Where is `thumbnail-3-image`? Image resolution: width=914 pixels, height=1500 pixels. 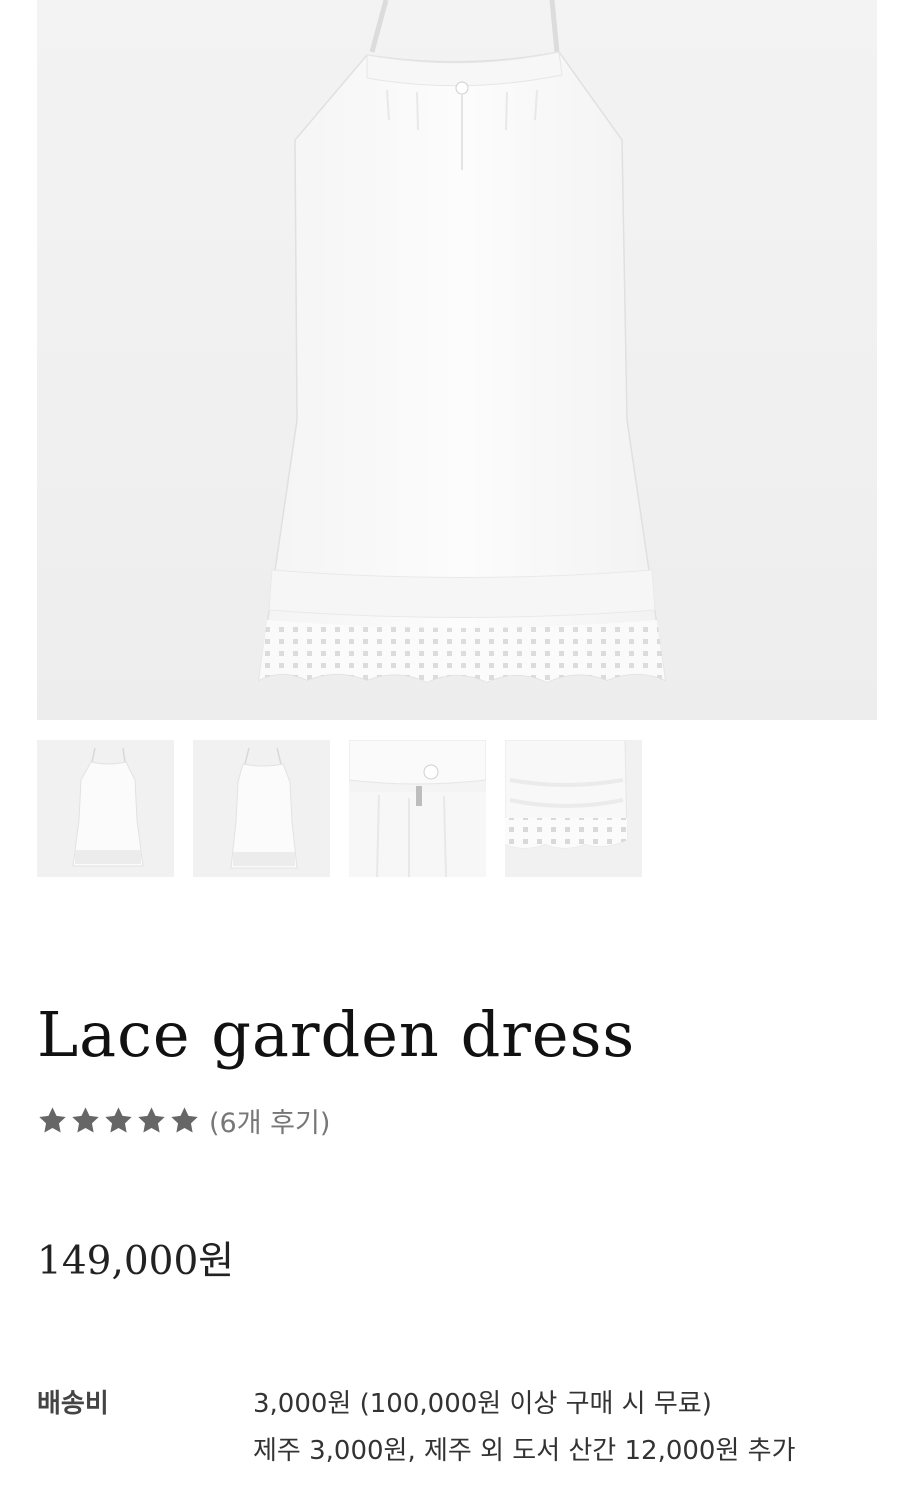 thumbnail-3-image is located at coordinates (417, 808).